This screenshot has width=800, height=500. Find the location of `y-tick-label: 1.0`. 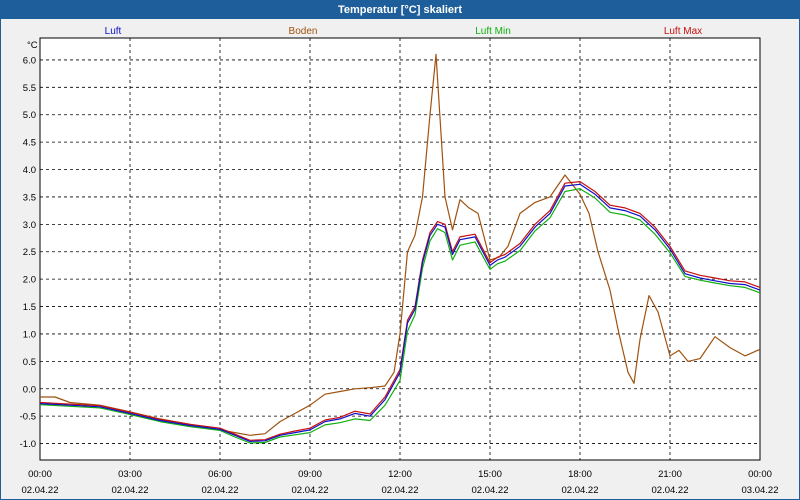

y-tick-label: 1.0 is located at coordinates (29, 334).